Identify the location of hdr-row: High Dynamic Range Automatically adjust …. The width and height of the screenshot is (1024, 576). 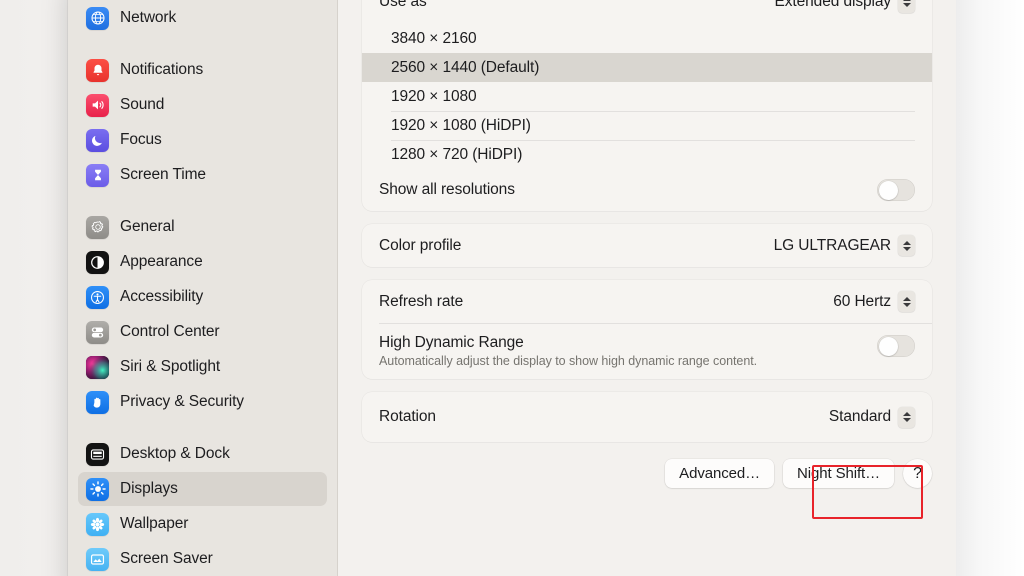
(647, 351).